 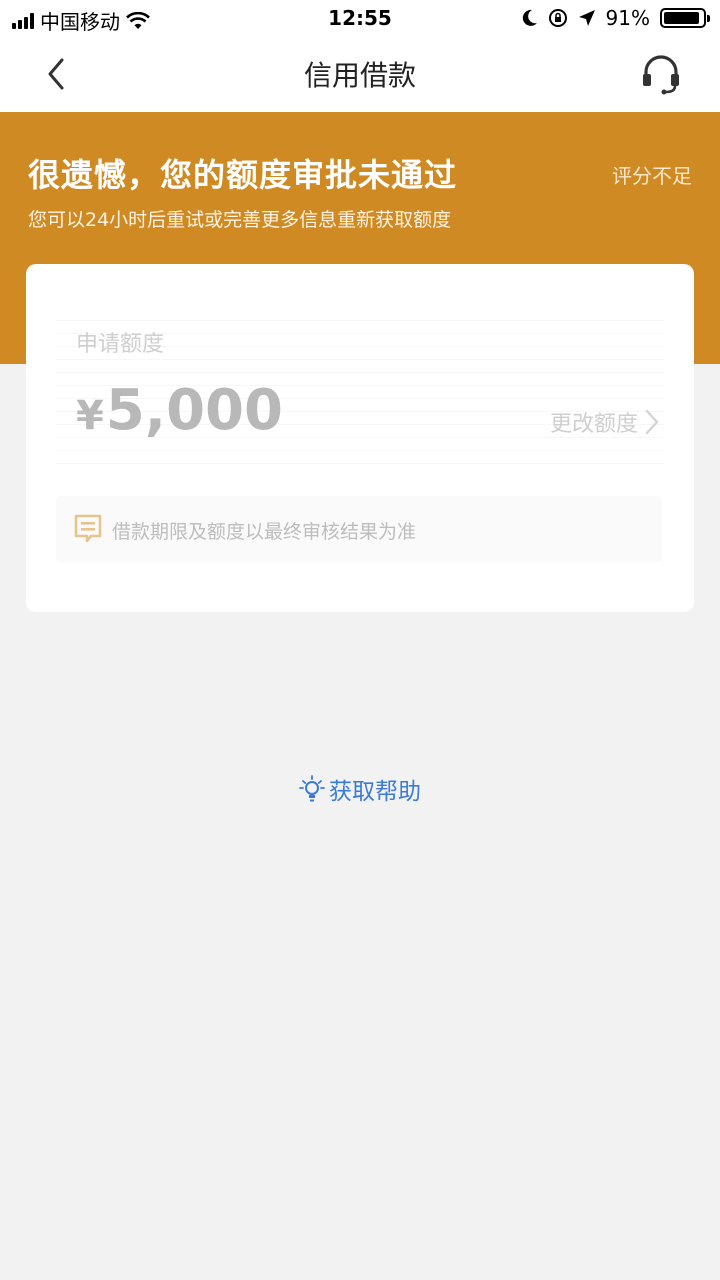 I want to click on battery-icon, so click(x=685, y=18).